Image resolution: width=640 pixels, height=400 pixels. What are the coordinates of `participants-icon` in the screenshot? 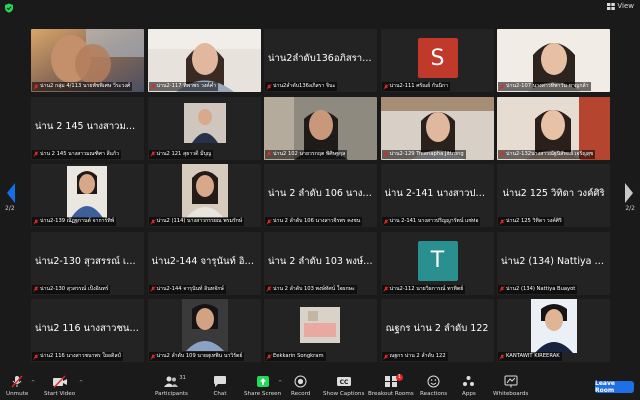 It's located at (171, 381).